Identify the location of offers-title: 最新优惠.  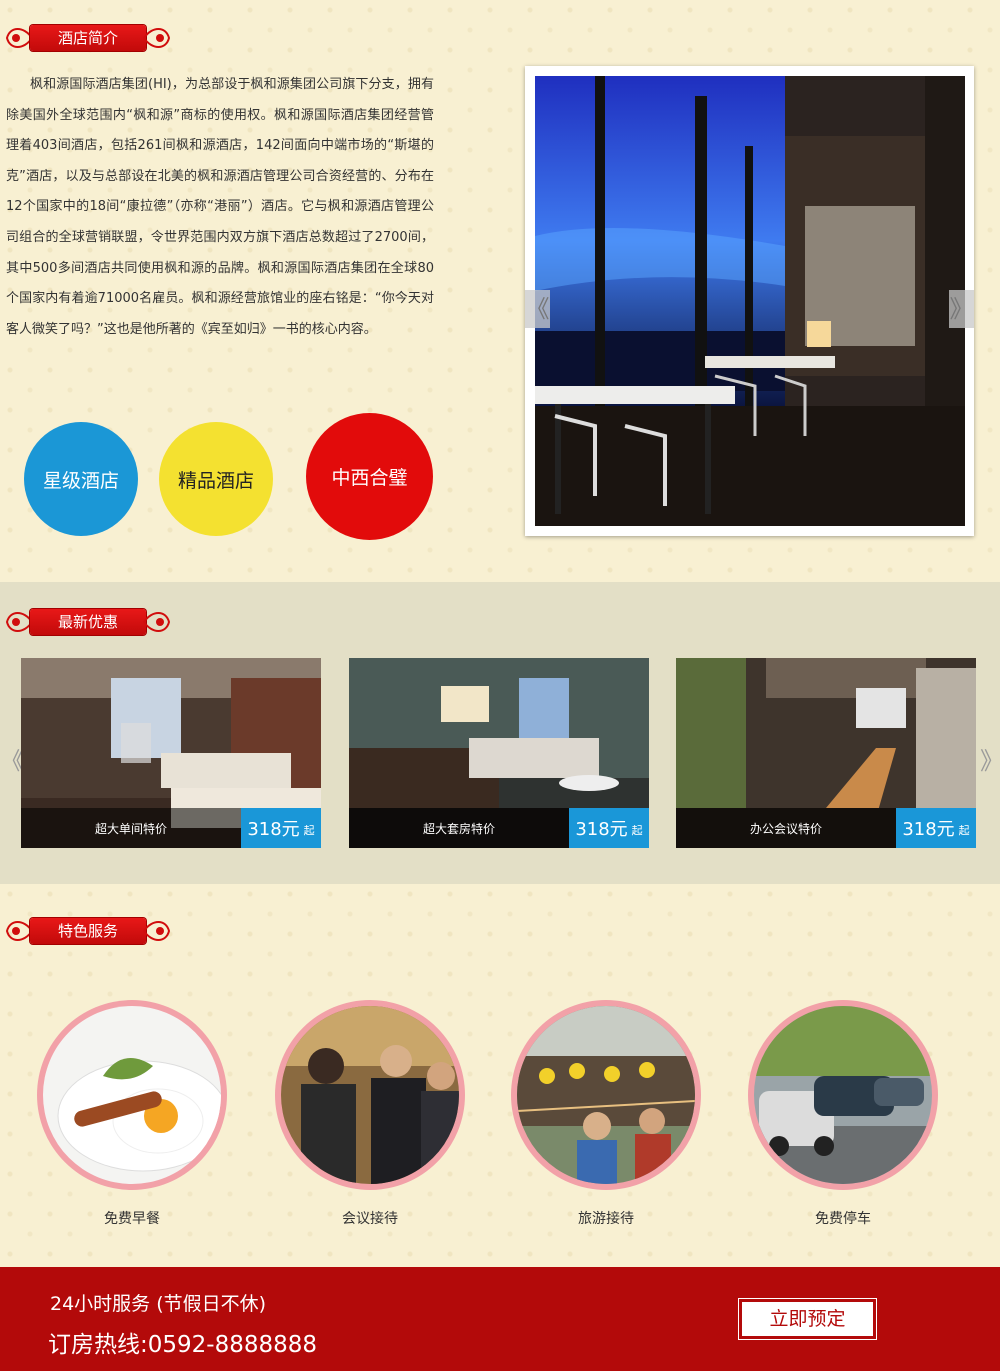
(88, 622).